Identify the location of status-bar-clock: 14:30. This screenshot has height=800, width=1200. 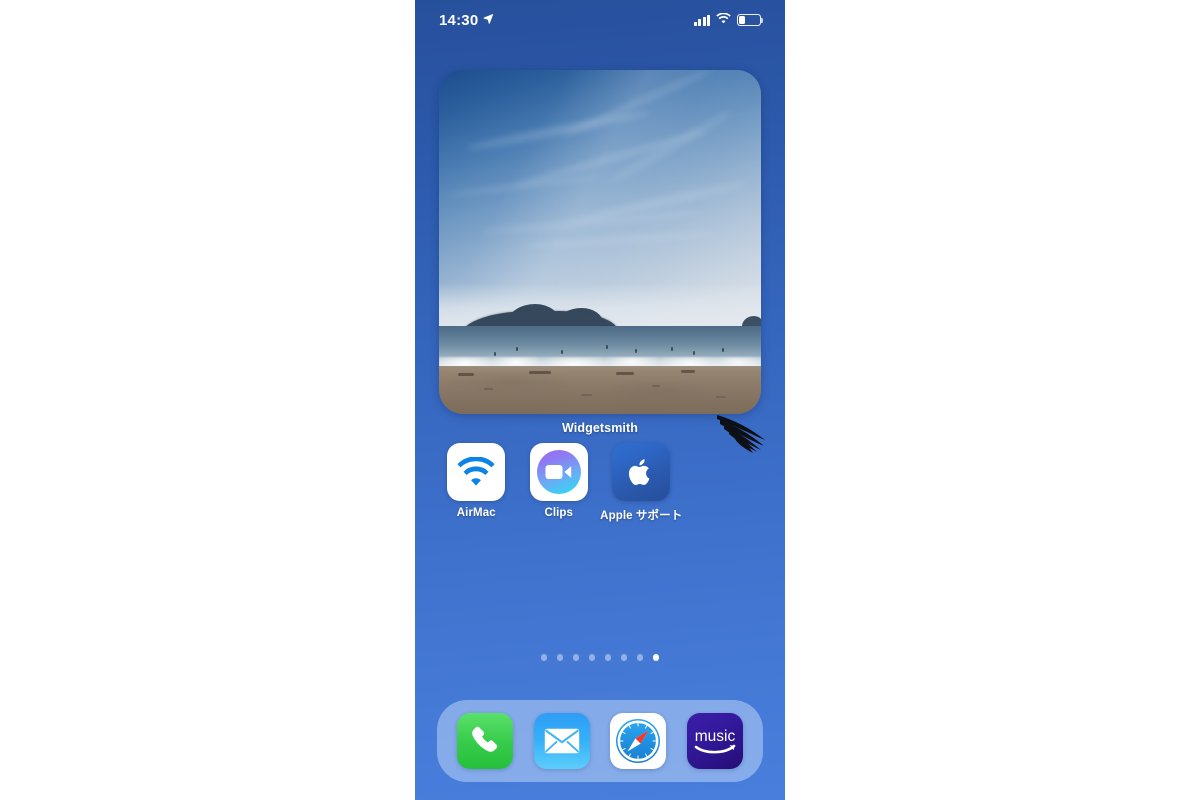
(459, 20).